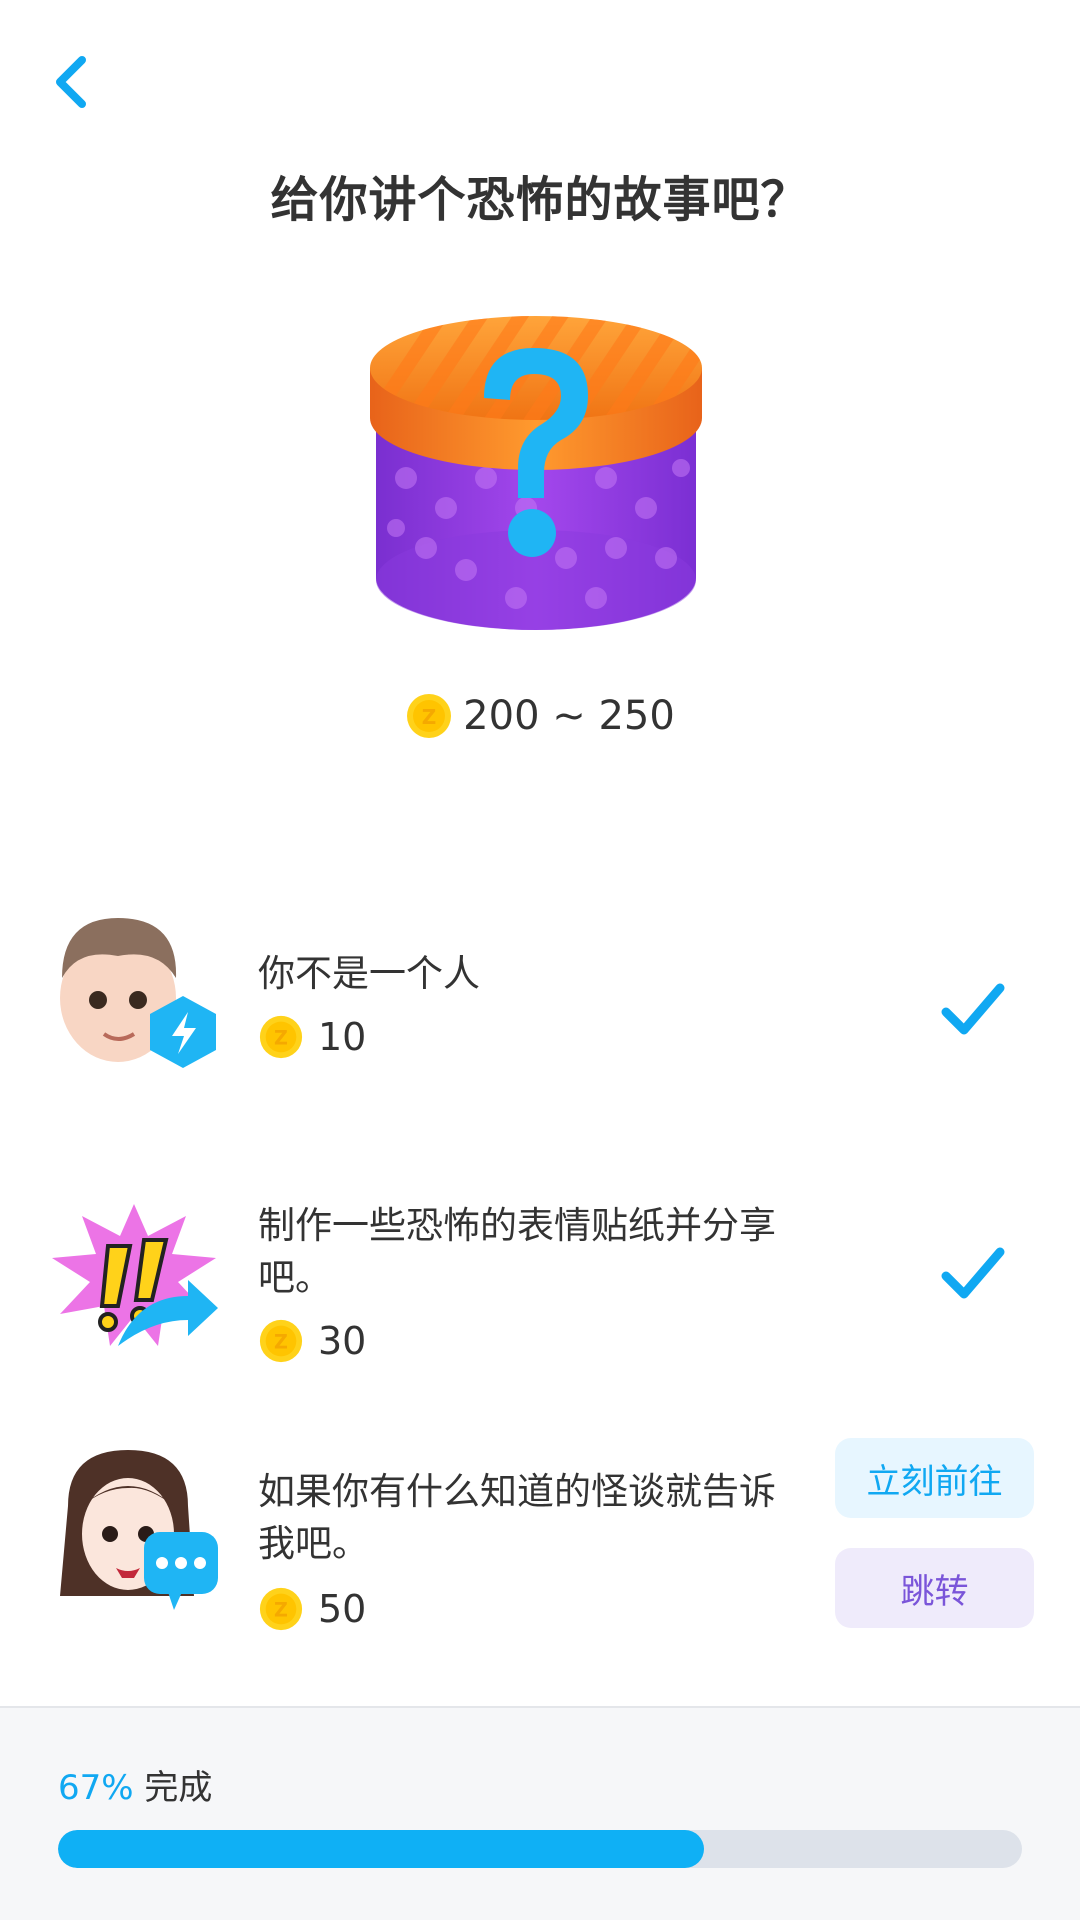 Image resolution: width=1080 pixels, height=1920 pixels. Describe the element at coordinates (312, 1609) in the screenshot. I see `task-reward: Z 50` at that location.